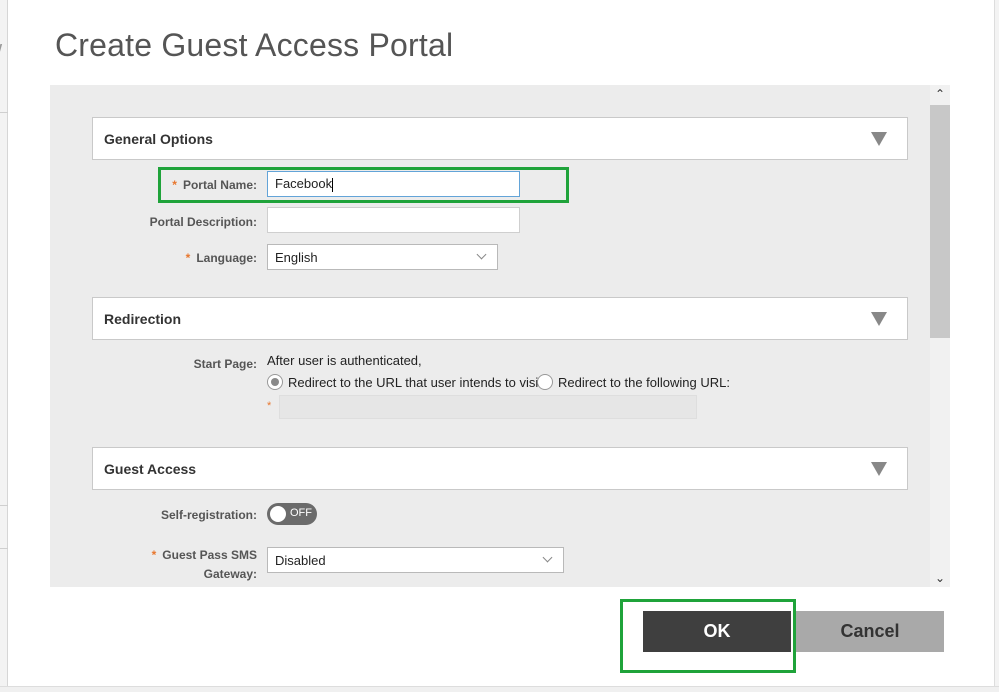  I want to click on background-glyph: /, so click(1, 53).